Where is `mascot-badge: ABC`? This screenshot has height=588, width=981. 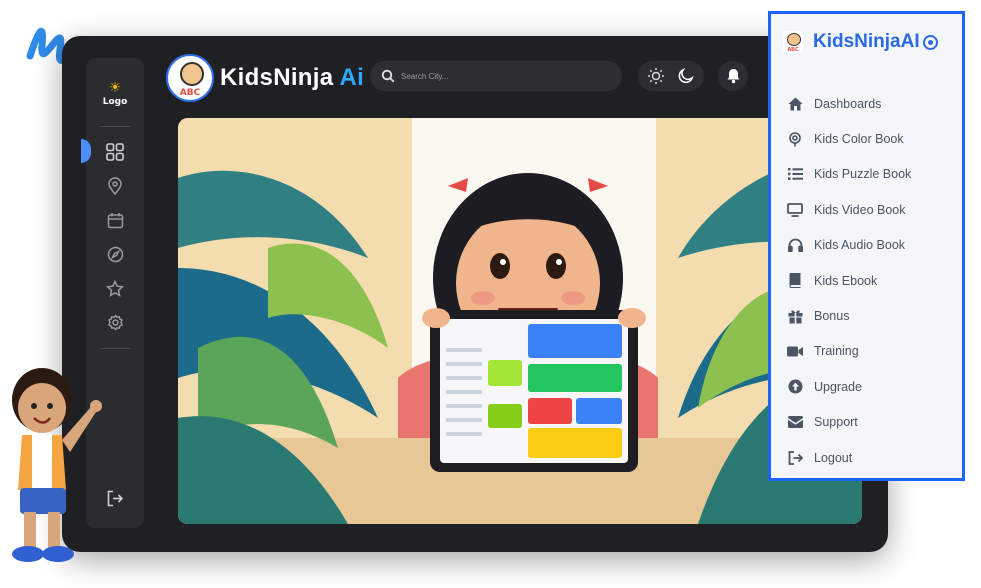 mascot-badge: ABC is located at coordinates (190, 78).